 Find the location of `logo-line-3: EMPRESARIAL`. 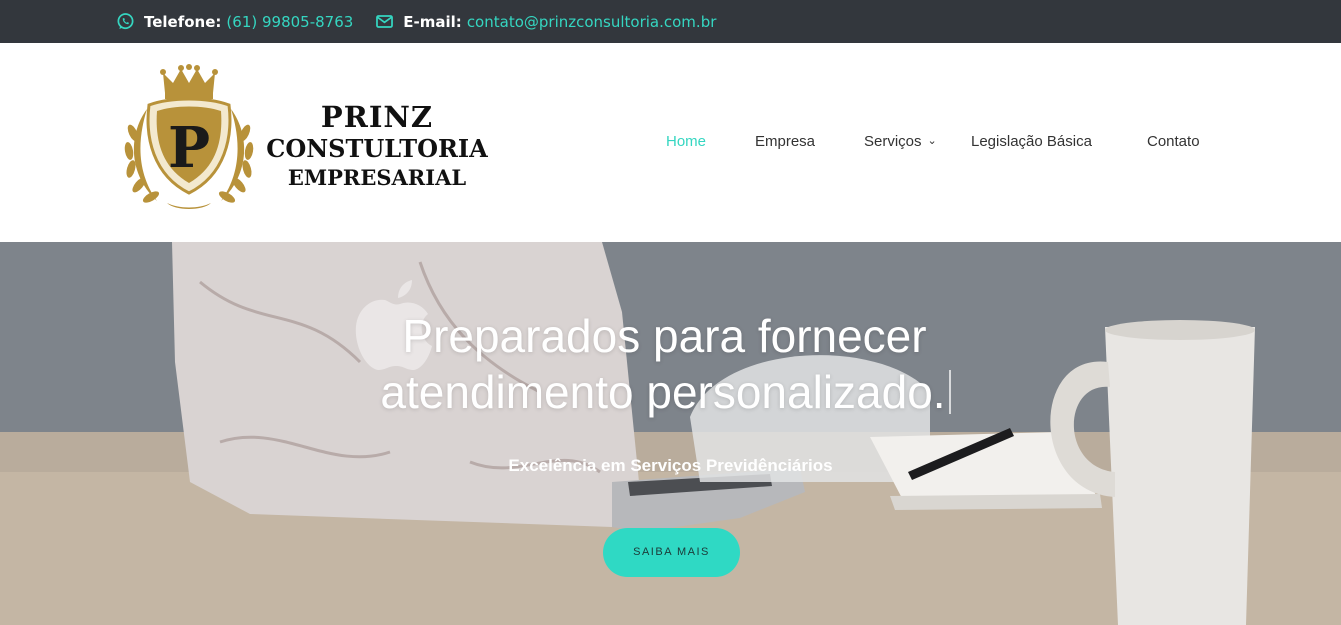

logo-line-3: EMPRESARIAL is located at coordinates (377, 178).